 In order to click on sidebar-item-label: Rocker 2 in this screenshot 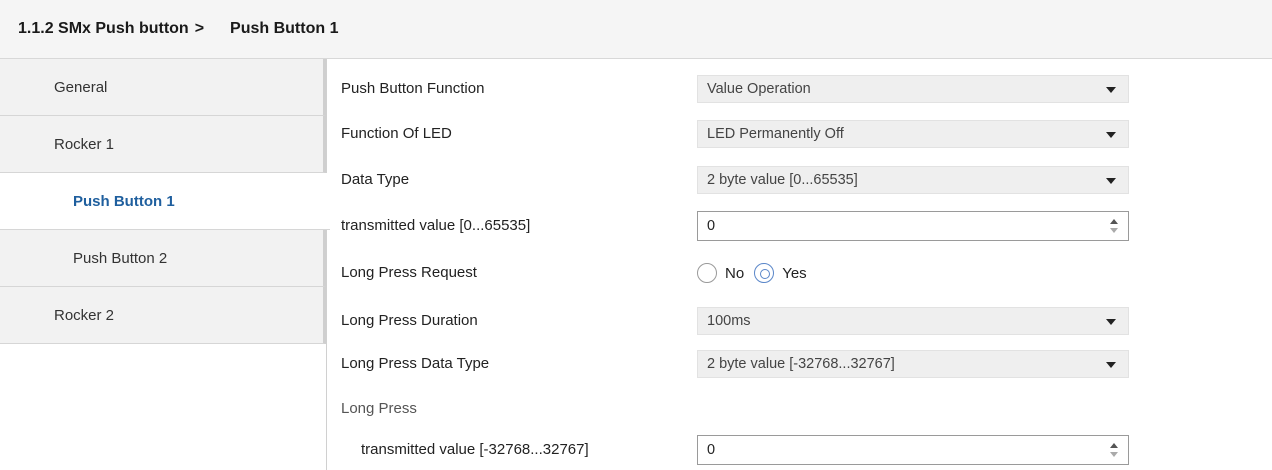, I will do `click(84, 315)`.